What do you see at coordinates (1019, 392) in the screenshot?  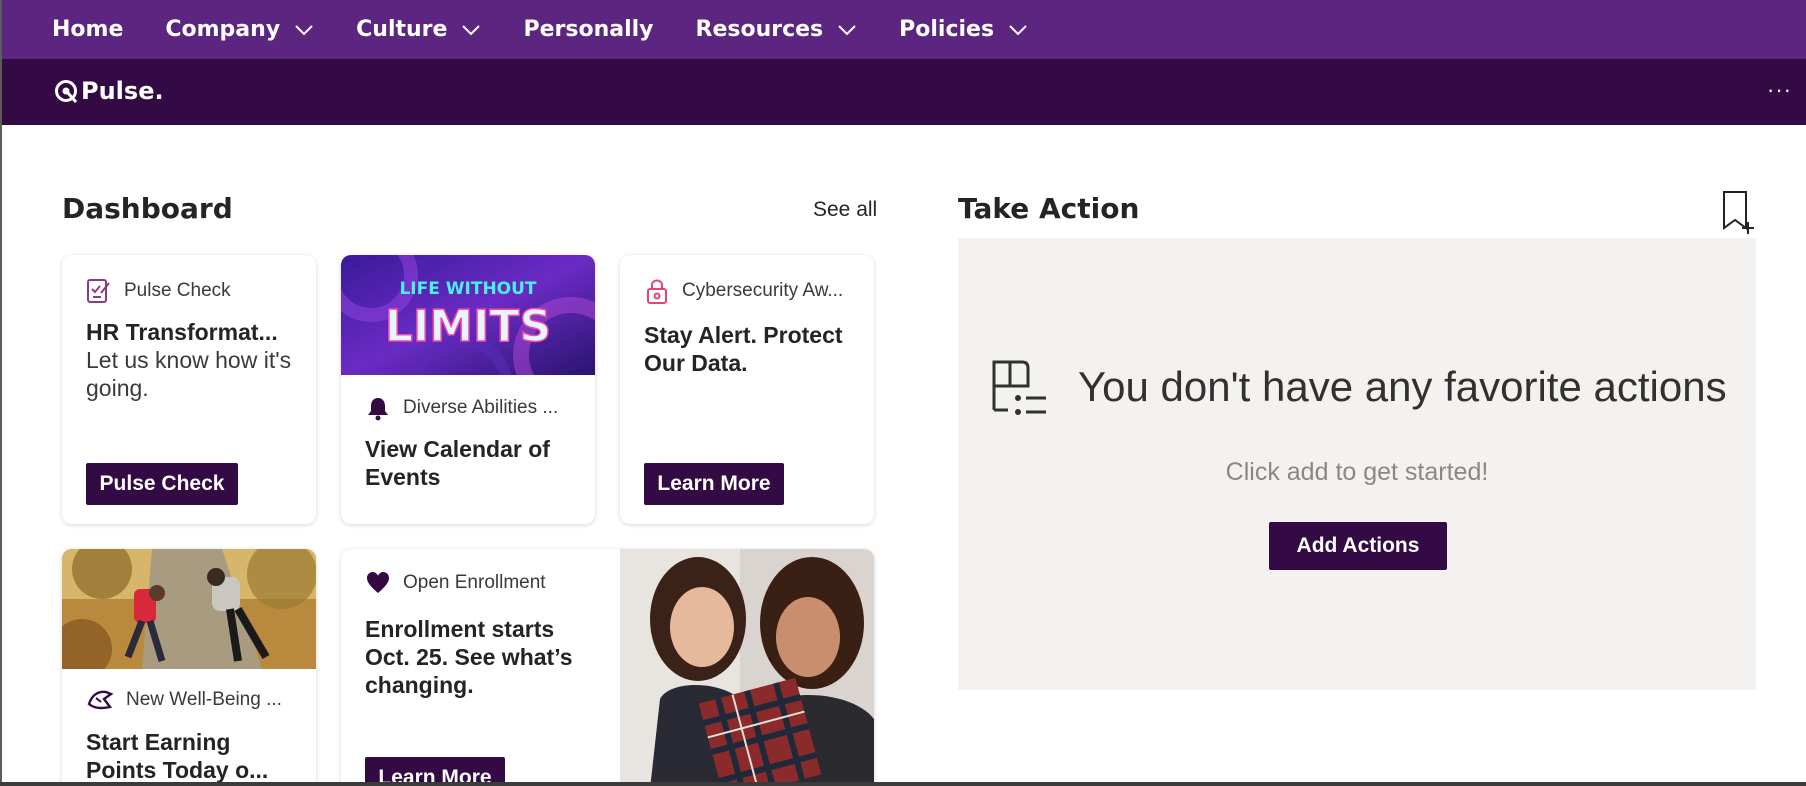 I see `actions-list-icon` at bounding box center [1019, 392].